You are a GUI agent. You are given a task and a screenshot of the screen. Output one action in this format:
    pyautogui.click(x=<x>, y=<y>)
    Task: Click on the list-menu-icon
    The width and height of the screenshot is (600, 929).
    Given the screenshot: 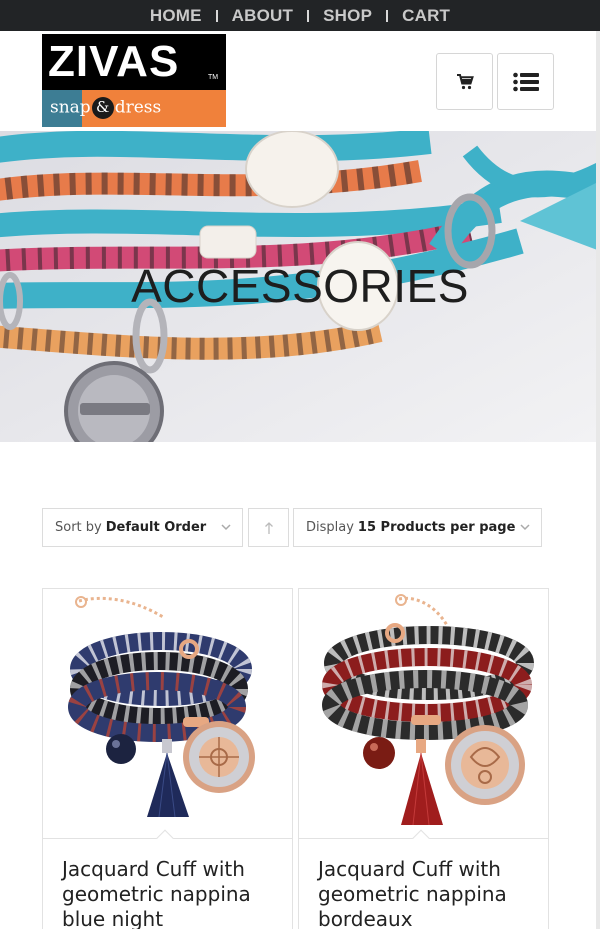 What is the action you would take?
    pyautogui.click(x=525, y=81)
    